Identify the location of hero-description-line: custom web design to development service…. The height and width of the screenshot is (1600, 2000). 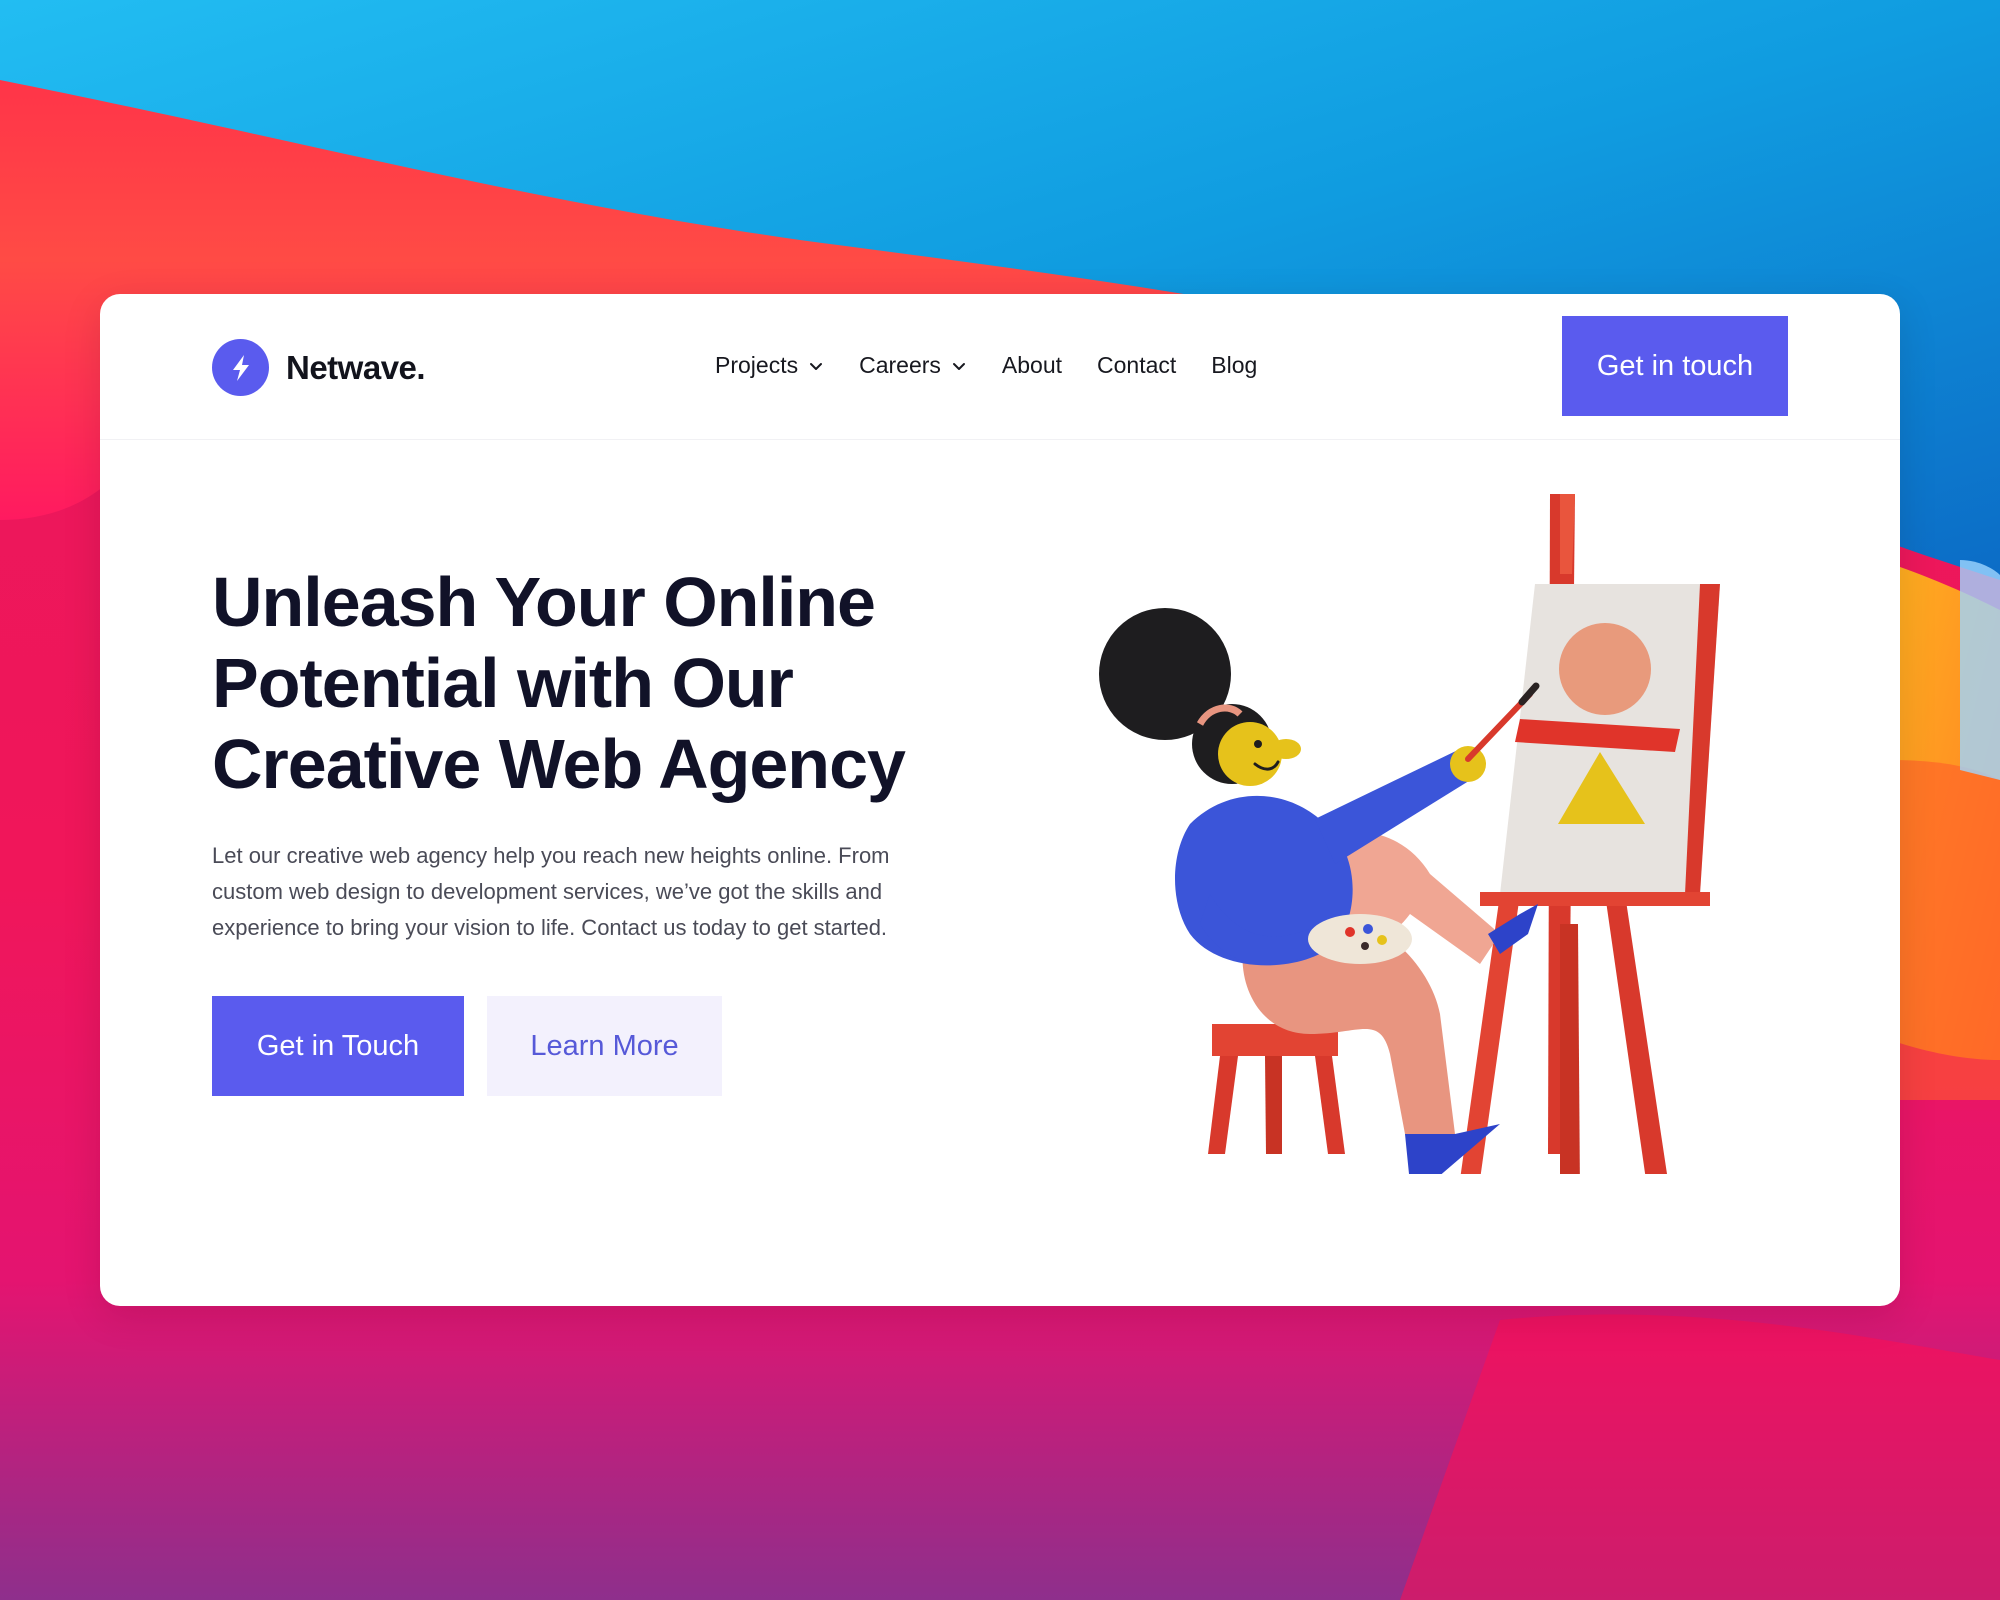
(547, 891).